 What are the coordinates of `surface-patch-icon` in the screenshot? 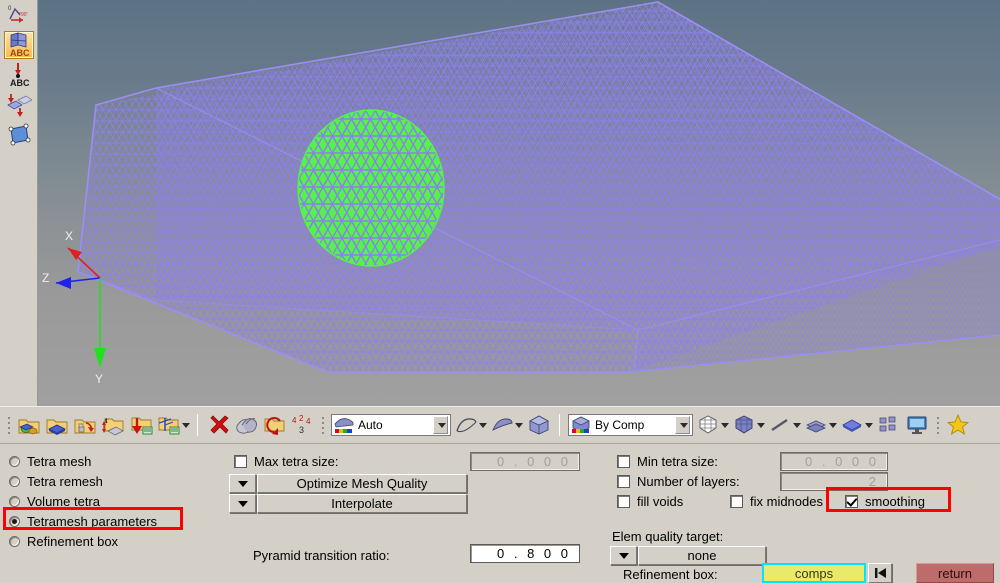 It's located at (19, 135).